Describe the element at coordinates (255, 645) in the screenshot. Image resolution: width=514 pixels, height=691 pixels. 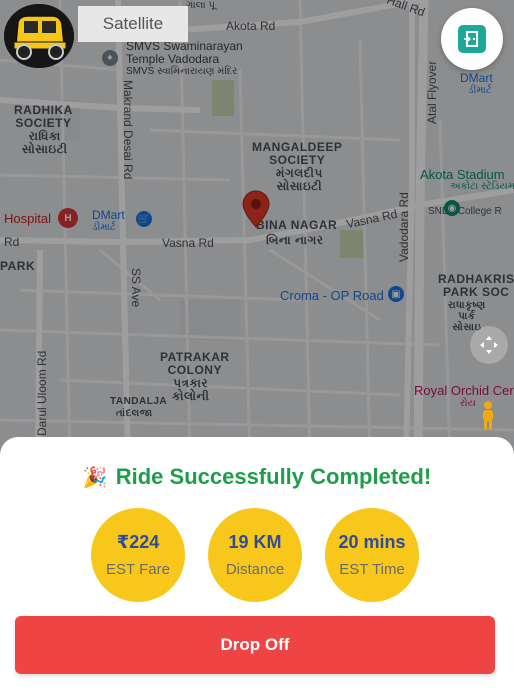
I see `drop-off-button: Drop Off` at that location.